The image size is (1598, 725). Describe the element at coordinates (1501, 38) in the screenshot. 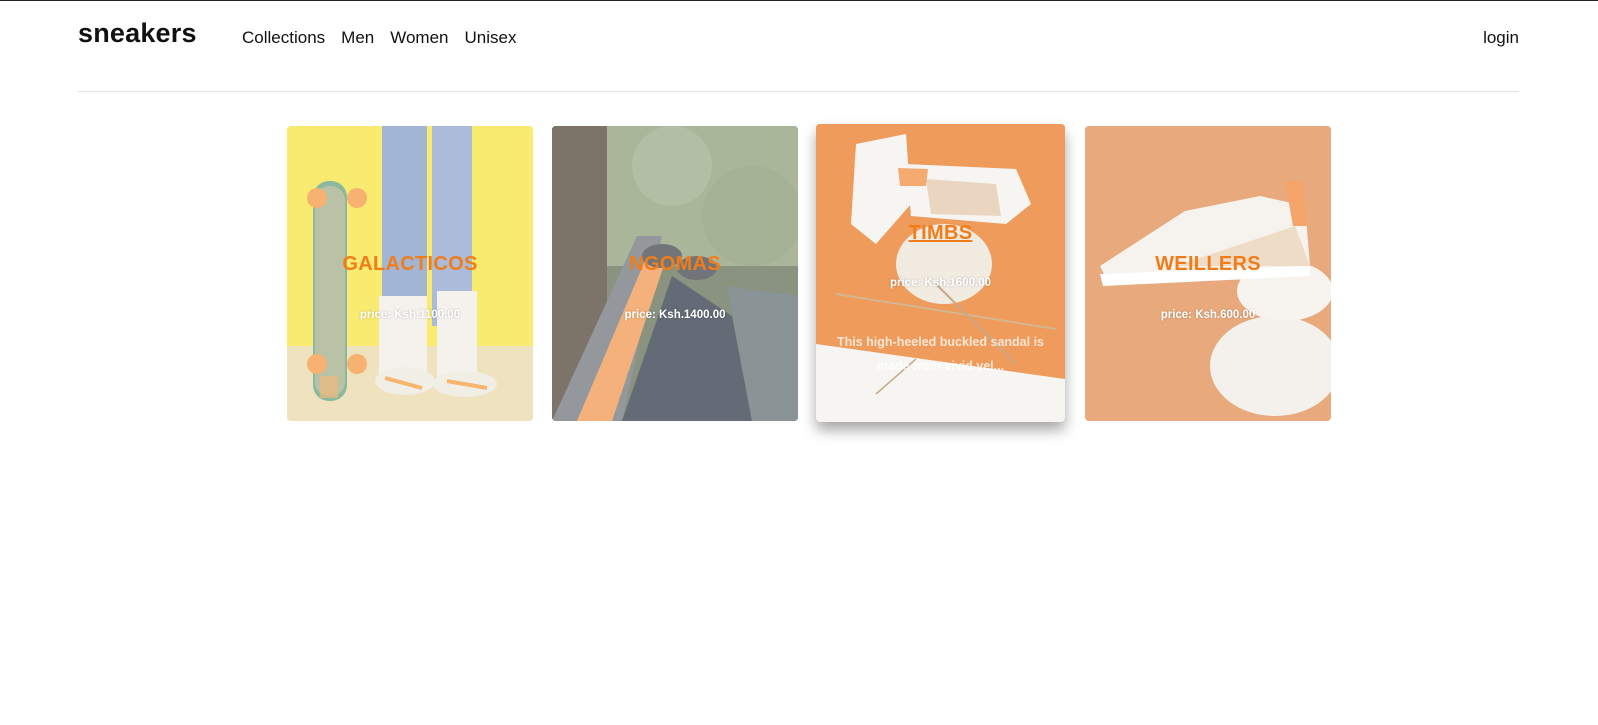

I see `login-link: login` at that location.